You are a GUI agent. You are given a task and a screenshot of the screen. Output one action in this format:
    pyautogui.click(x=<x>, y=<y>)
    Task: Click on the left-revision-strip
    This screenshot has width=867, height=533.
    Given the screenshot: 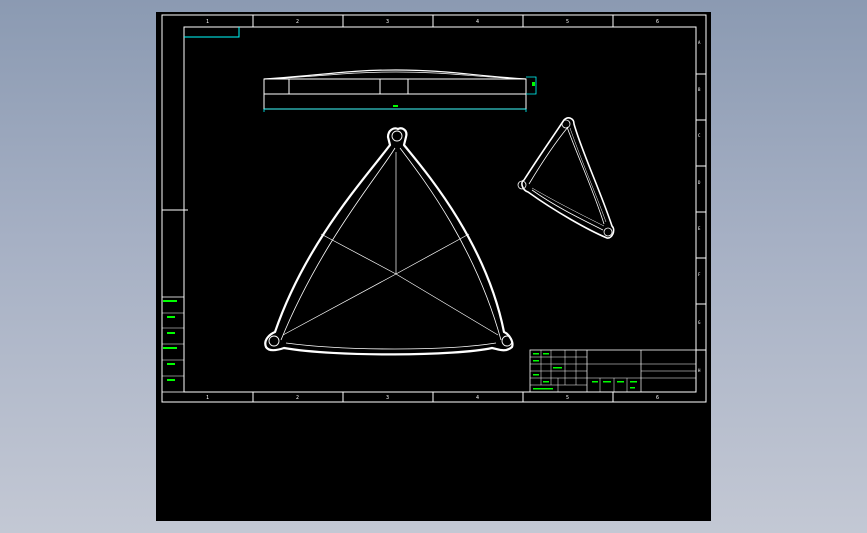 What is the action you would take?
    pyautogui.click(x=173, y=344)
    